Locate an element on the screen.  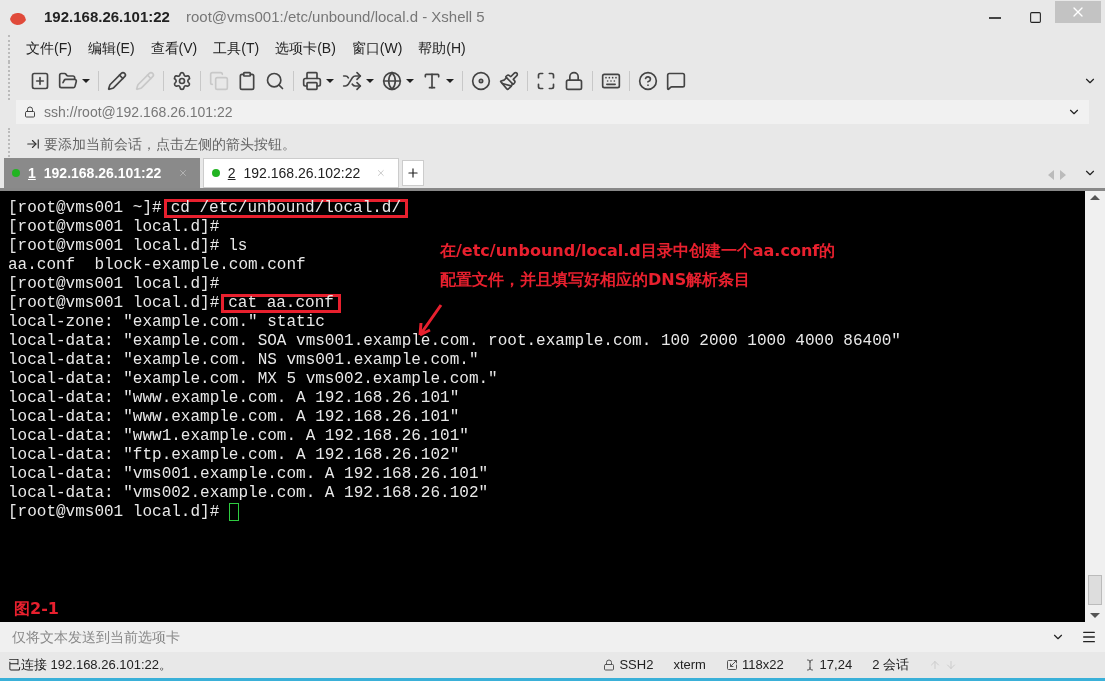
terminal-output: local-data: "ftp.example.com. A 192.168.26.102" is located at coordinates (234, 455).